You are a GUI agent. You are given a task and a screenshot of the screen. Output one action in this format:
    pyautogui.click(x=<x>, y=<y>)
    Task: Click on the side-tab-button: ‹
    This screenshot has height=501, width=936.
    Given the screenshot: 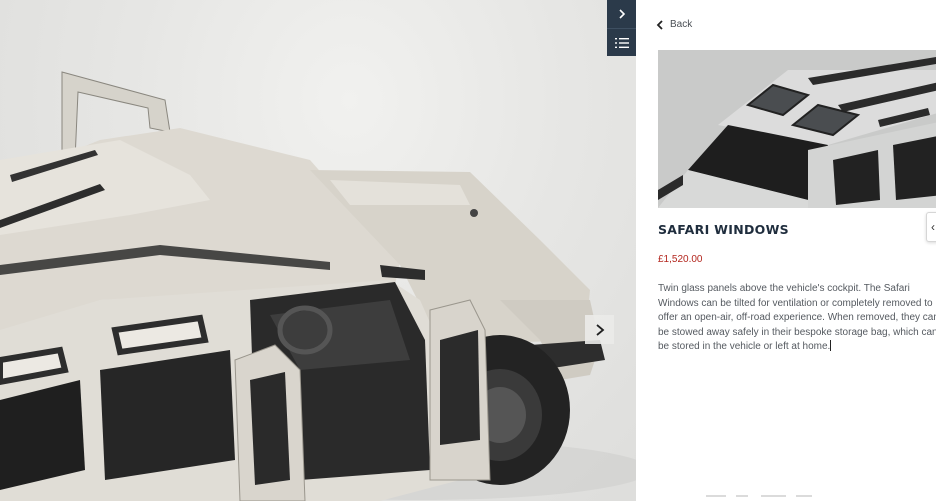 What is the action you would take?
    pyautogui.click(x=931, y=227)
    